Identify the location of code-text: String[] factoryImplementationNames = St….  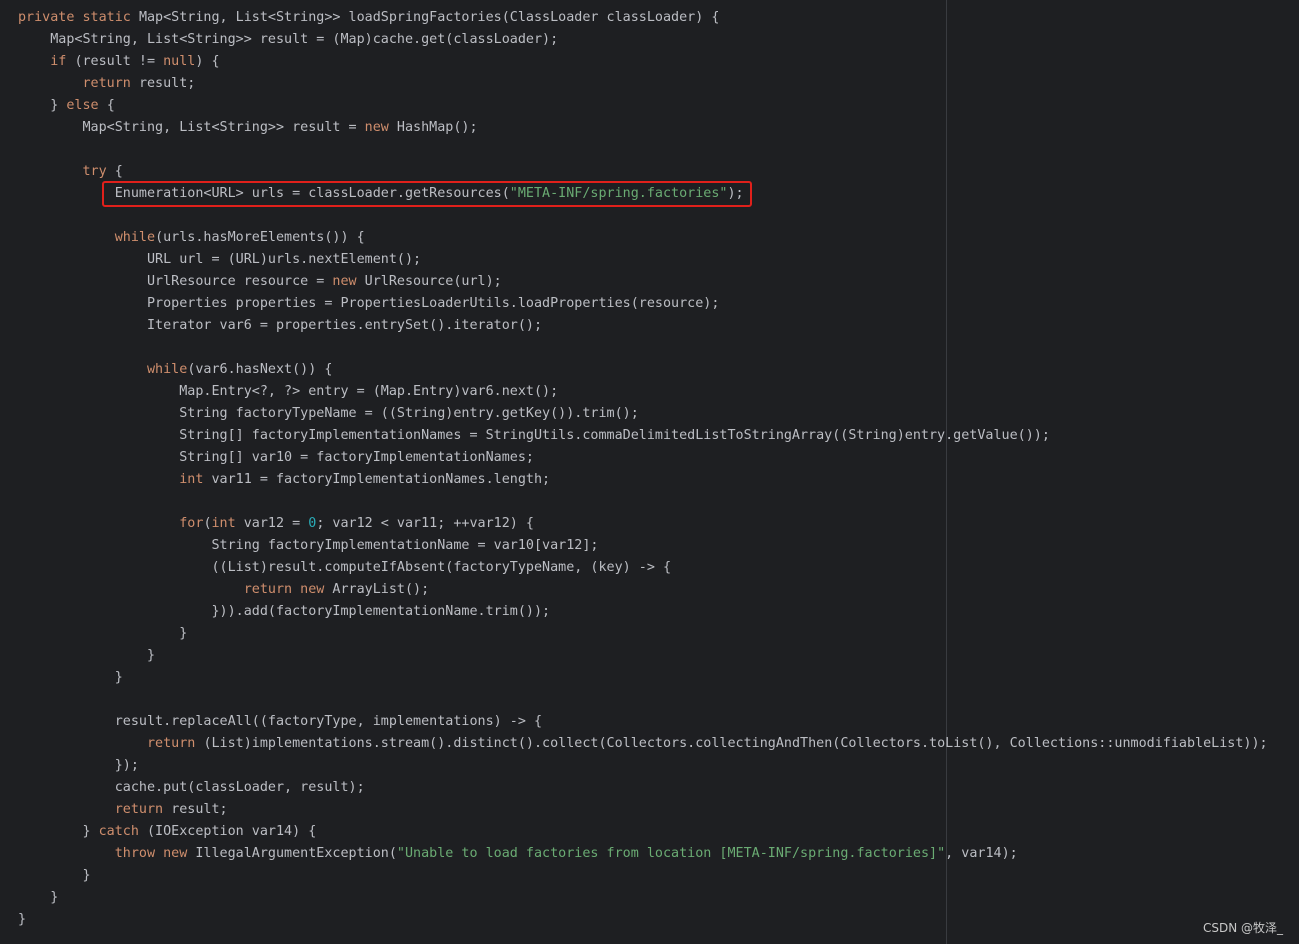
(534, 435).